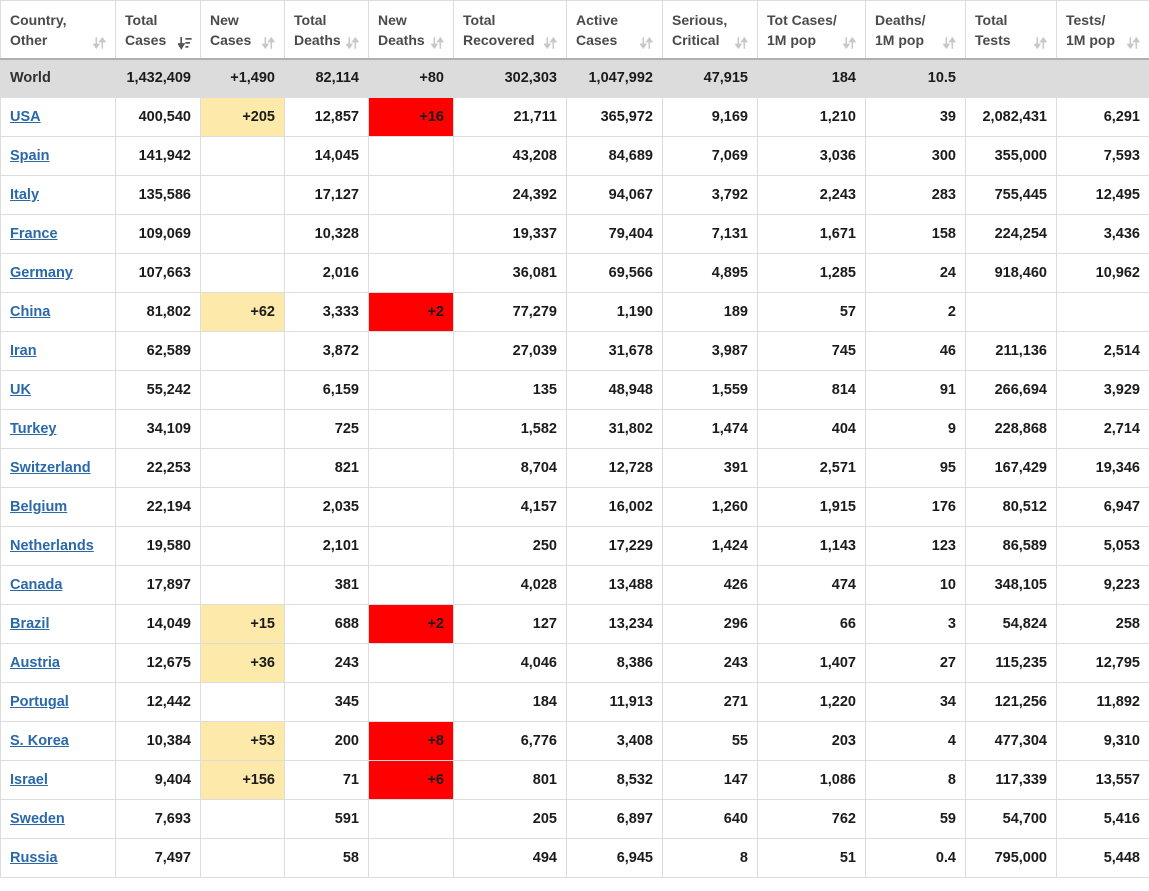 The image size is (1149, 891). I want to click on cell-country: China, so click(58, 312).